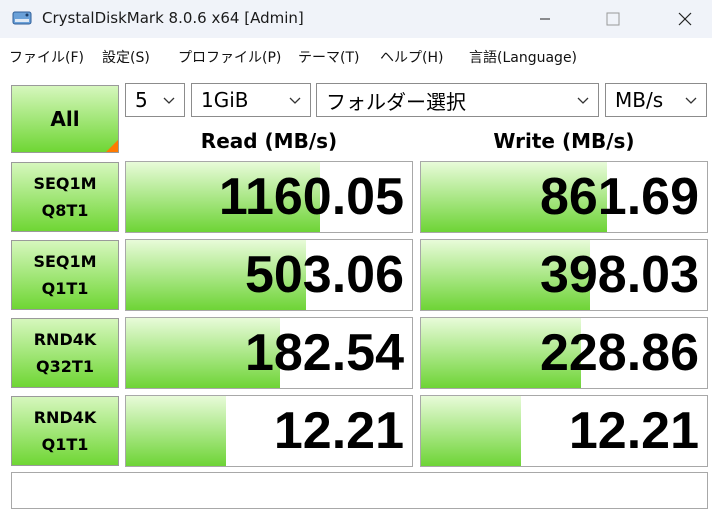  What do you see at coordinates (173, 18) in the screenshot?
I see `window-title: CrystalDiskMark 8.0.6 x64 [Admin]` at bounding box center [173, 18].